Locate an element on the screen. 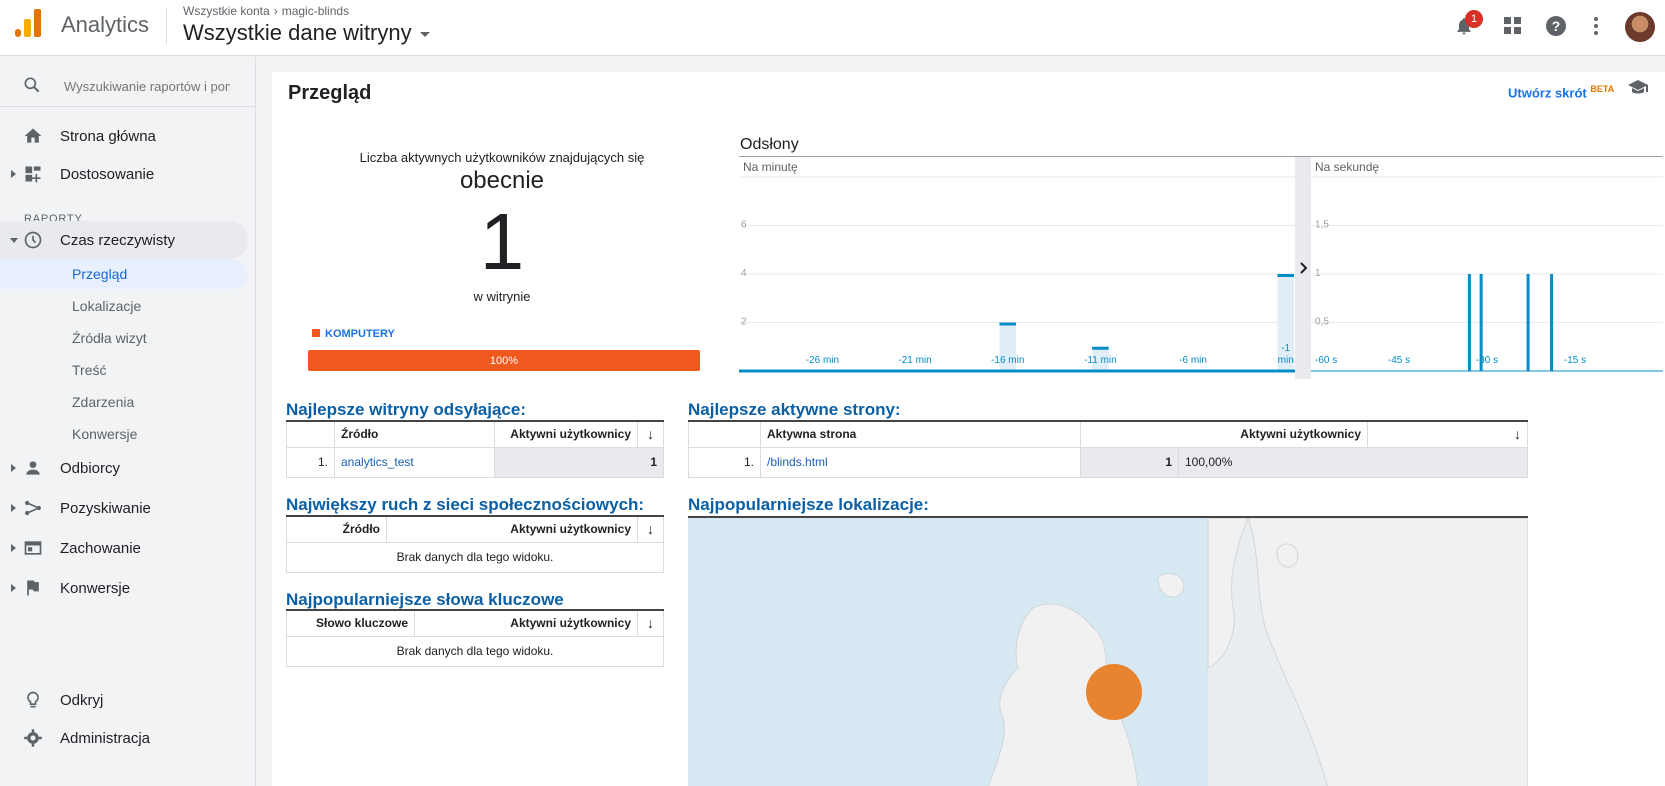 This screenshot has height=786, width=1665. sidebar-item-label: Dostosowanie is located at coordinates (107, 174).